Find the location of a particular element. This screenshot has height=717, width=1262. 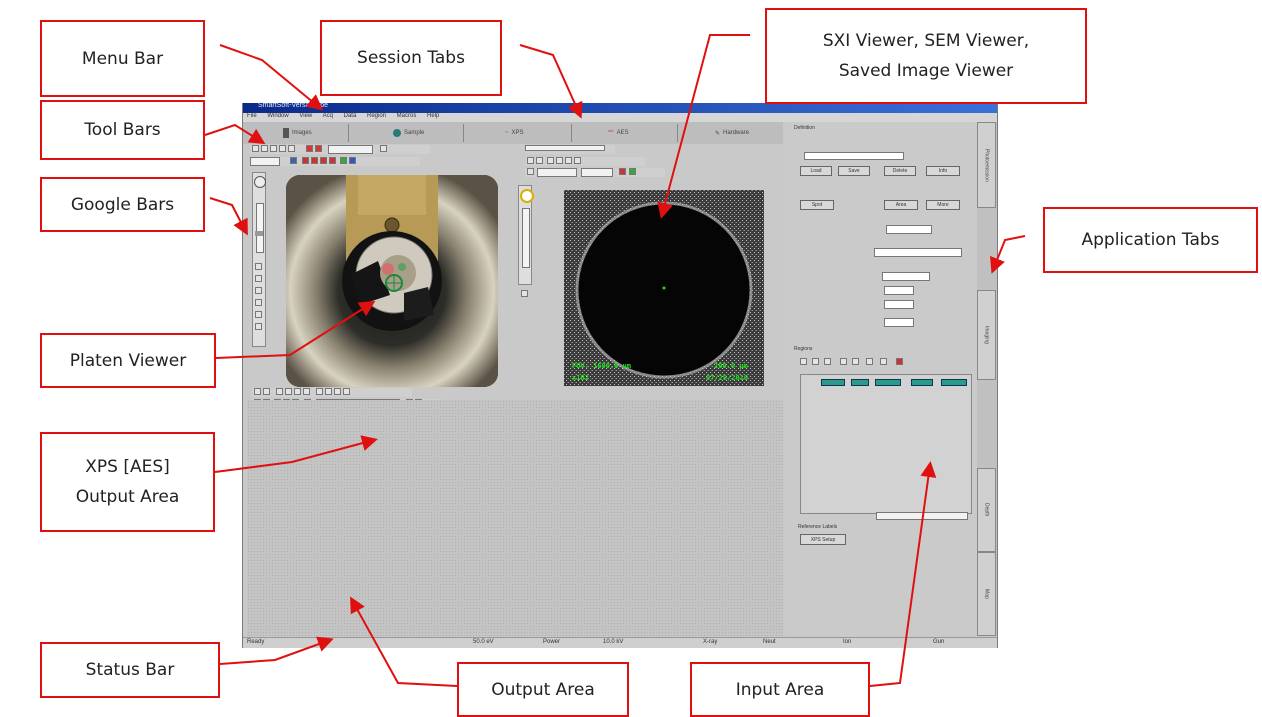

callout-google-bars: Google Bars is located at coordinates (122, 204).